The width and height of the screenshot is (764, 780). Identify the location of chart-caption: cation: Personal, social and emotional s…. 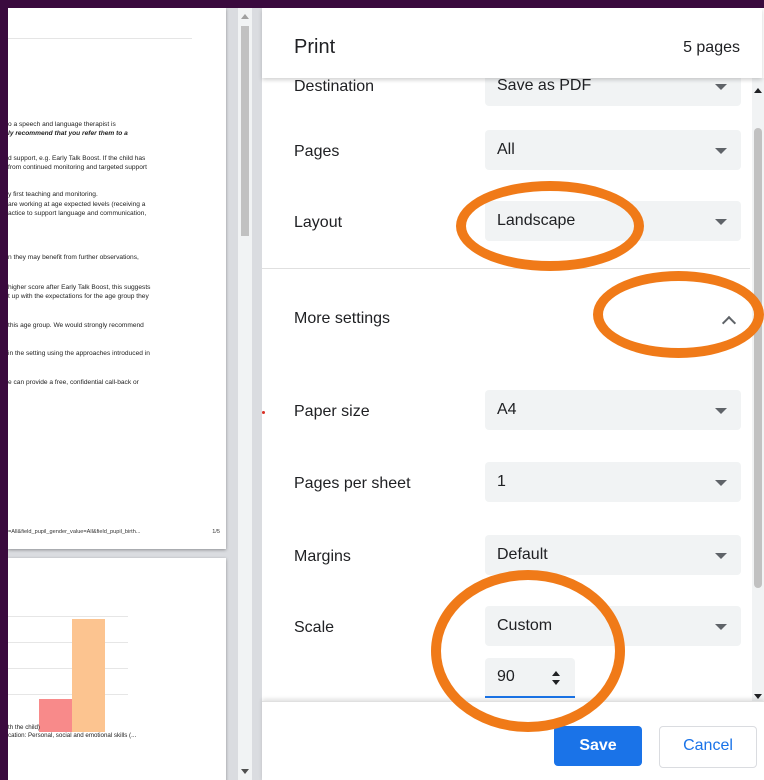
(72, 735).